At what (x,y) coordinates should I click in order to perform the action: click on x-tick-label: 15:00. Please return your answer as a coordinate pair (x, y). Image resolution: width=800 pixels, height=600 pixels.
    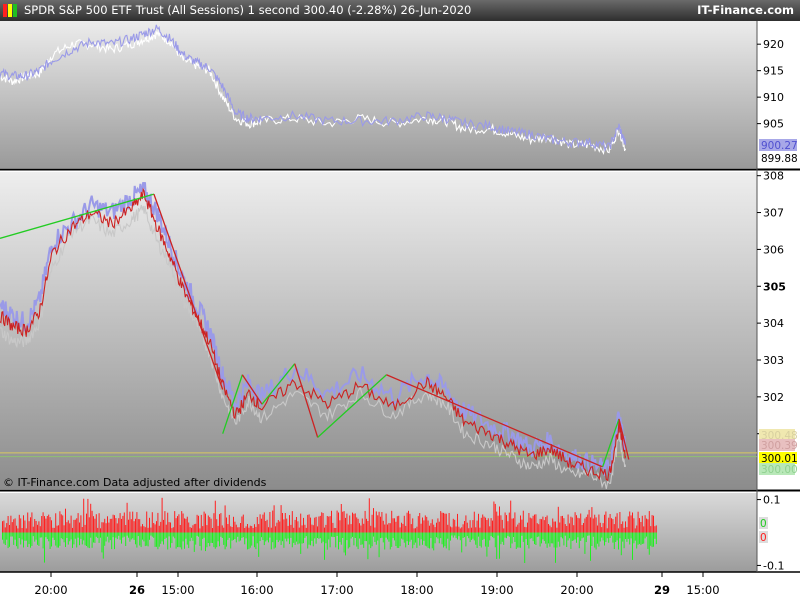
    Looking at the image, I should click on (702, 590).